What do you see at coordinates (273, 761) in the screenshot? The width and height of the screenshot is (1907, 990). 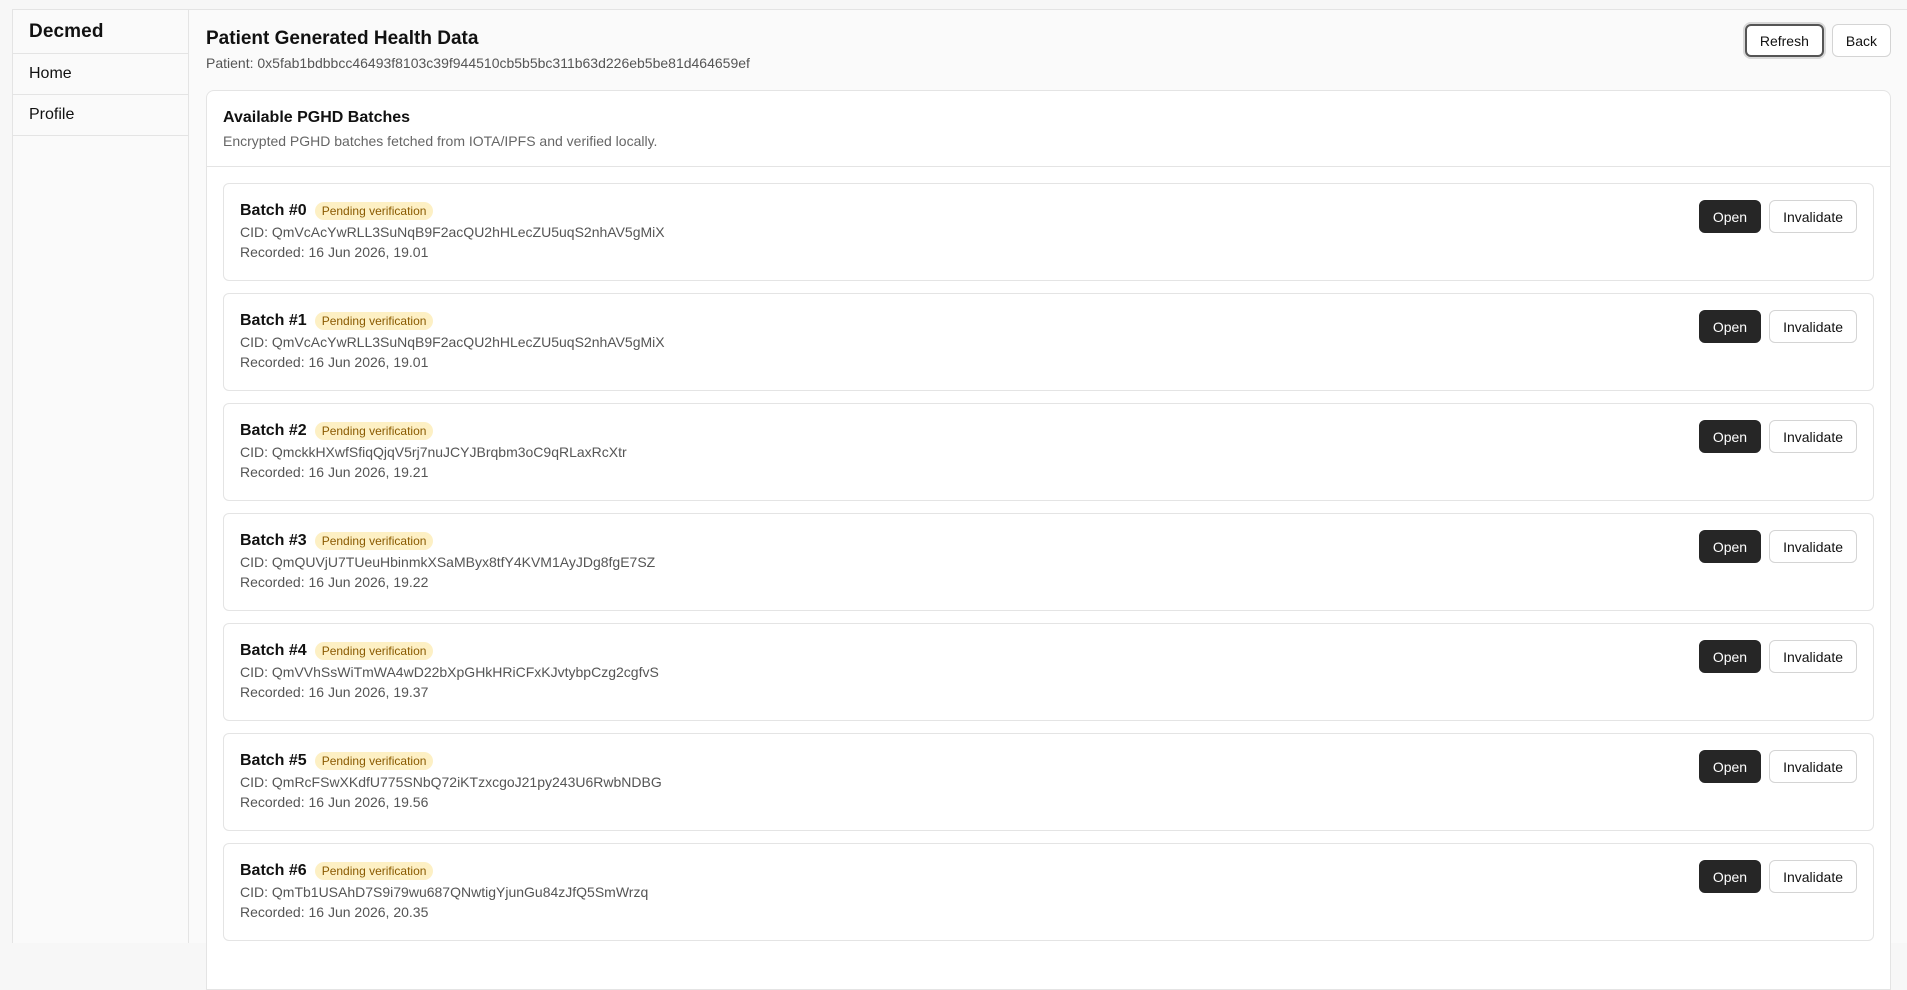 I see `batch-title: Batch #5` at bounding box center [273, 761].